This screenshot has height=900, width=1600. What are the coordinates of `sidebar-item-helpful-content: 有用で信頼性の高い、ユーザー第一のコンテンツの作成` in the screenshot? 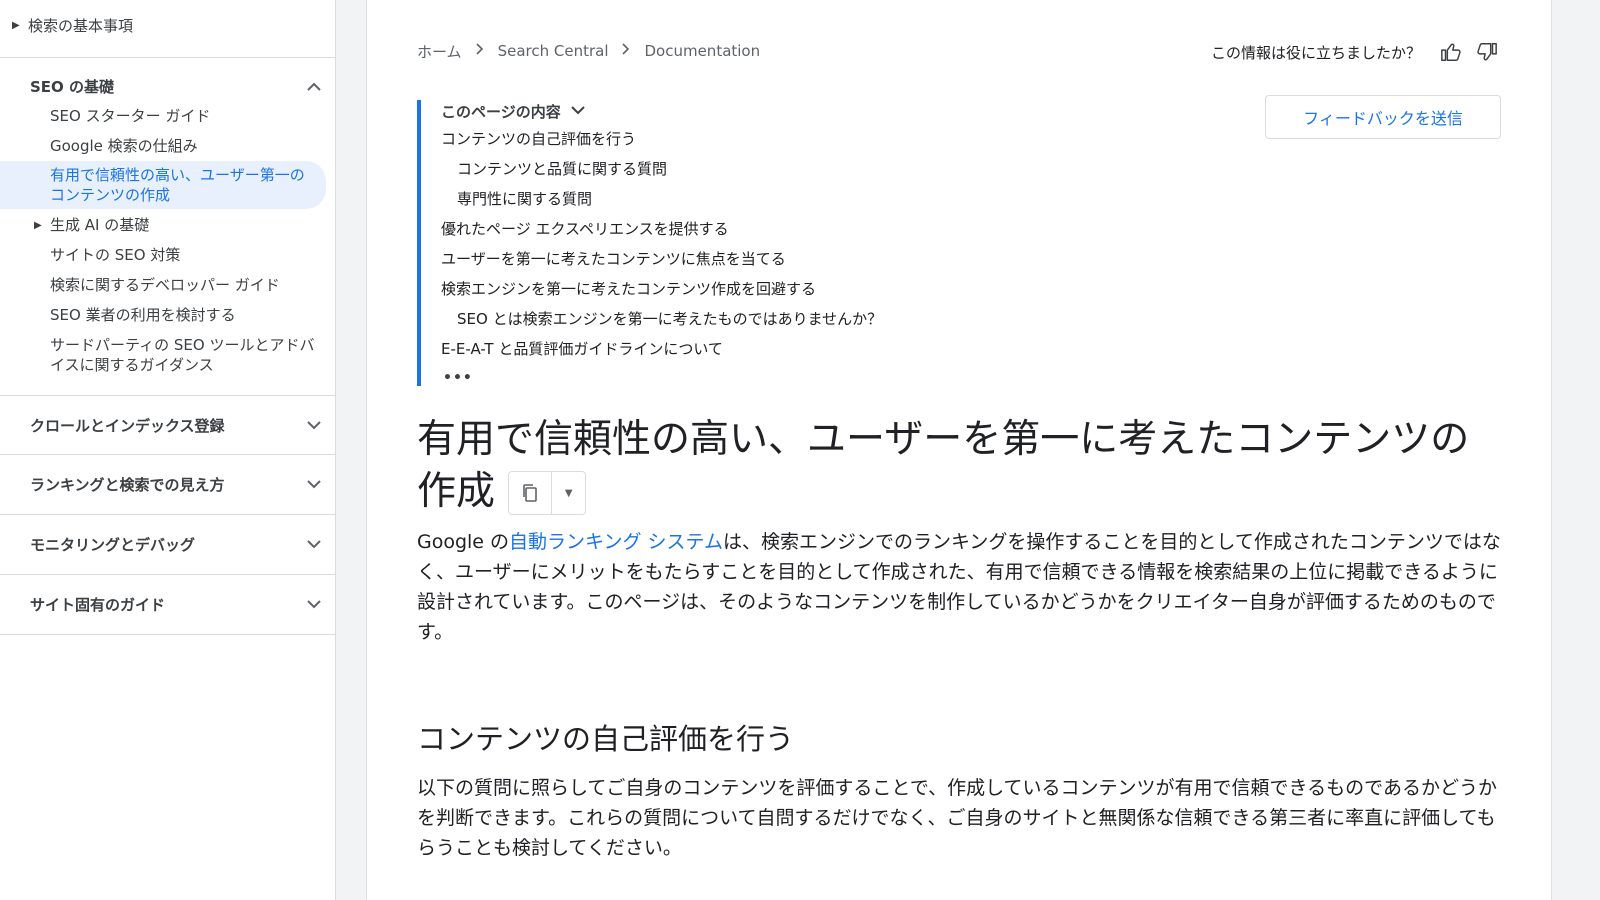 It's located at (163, 185).